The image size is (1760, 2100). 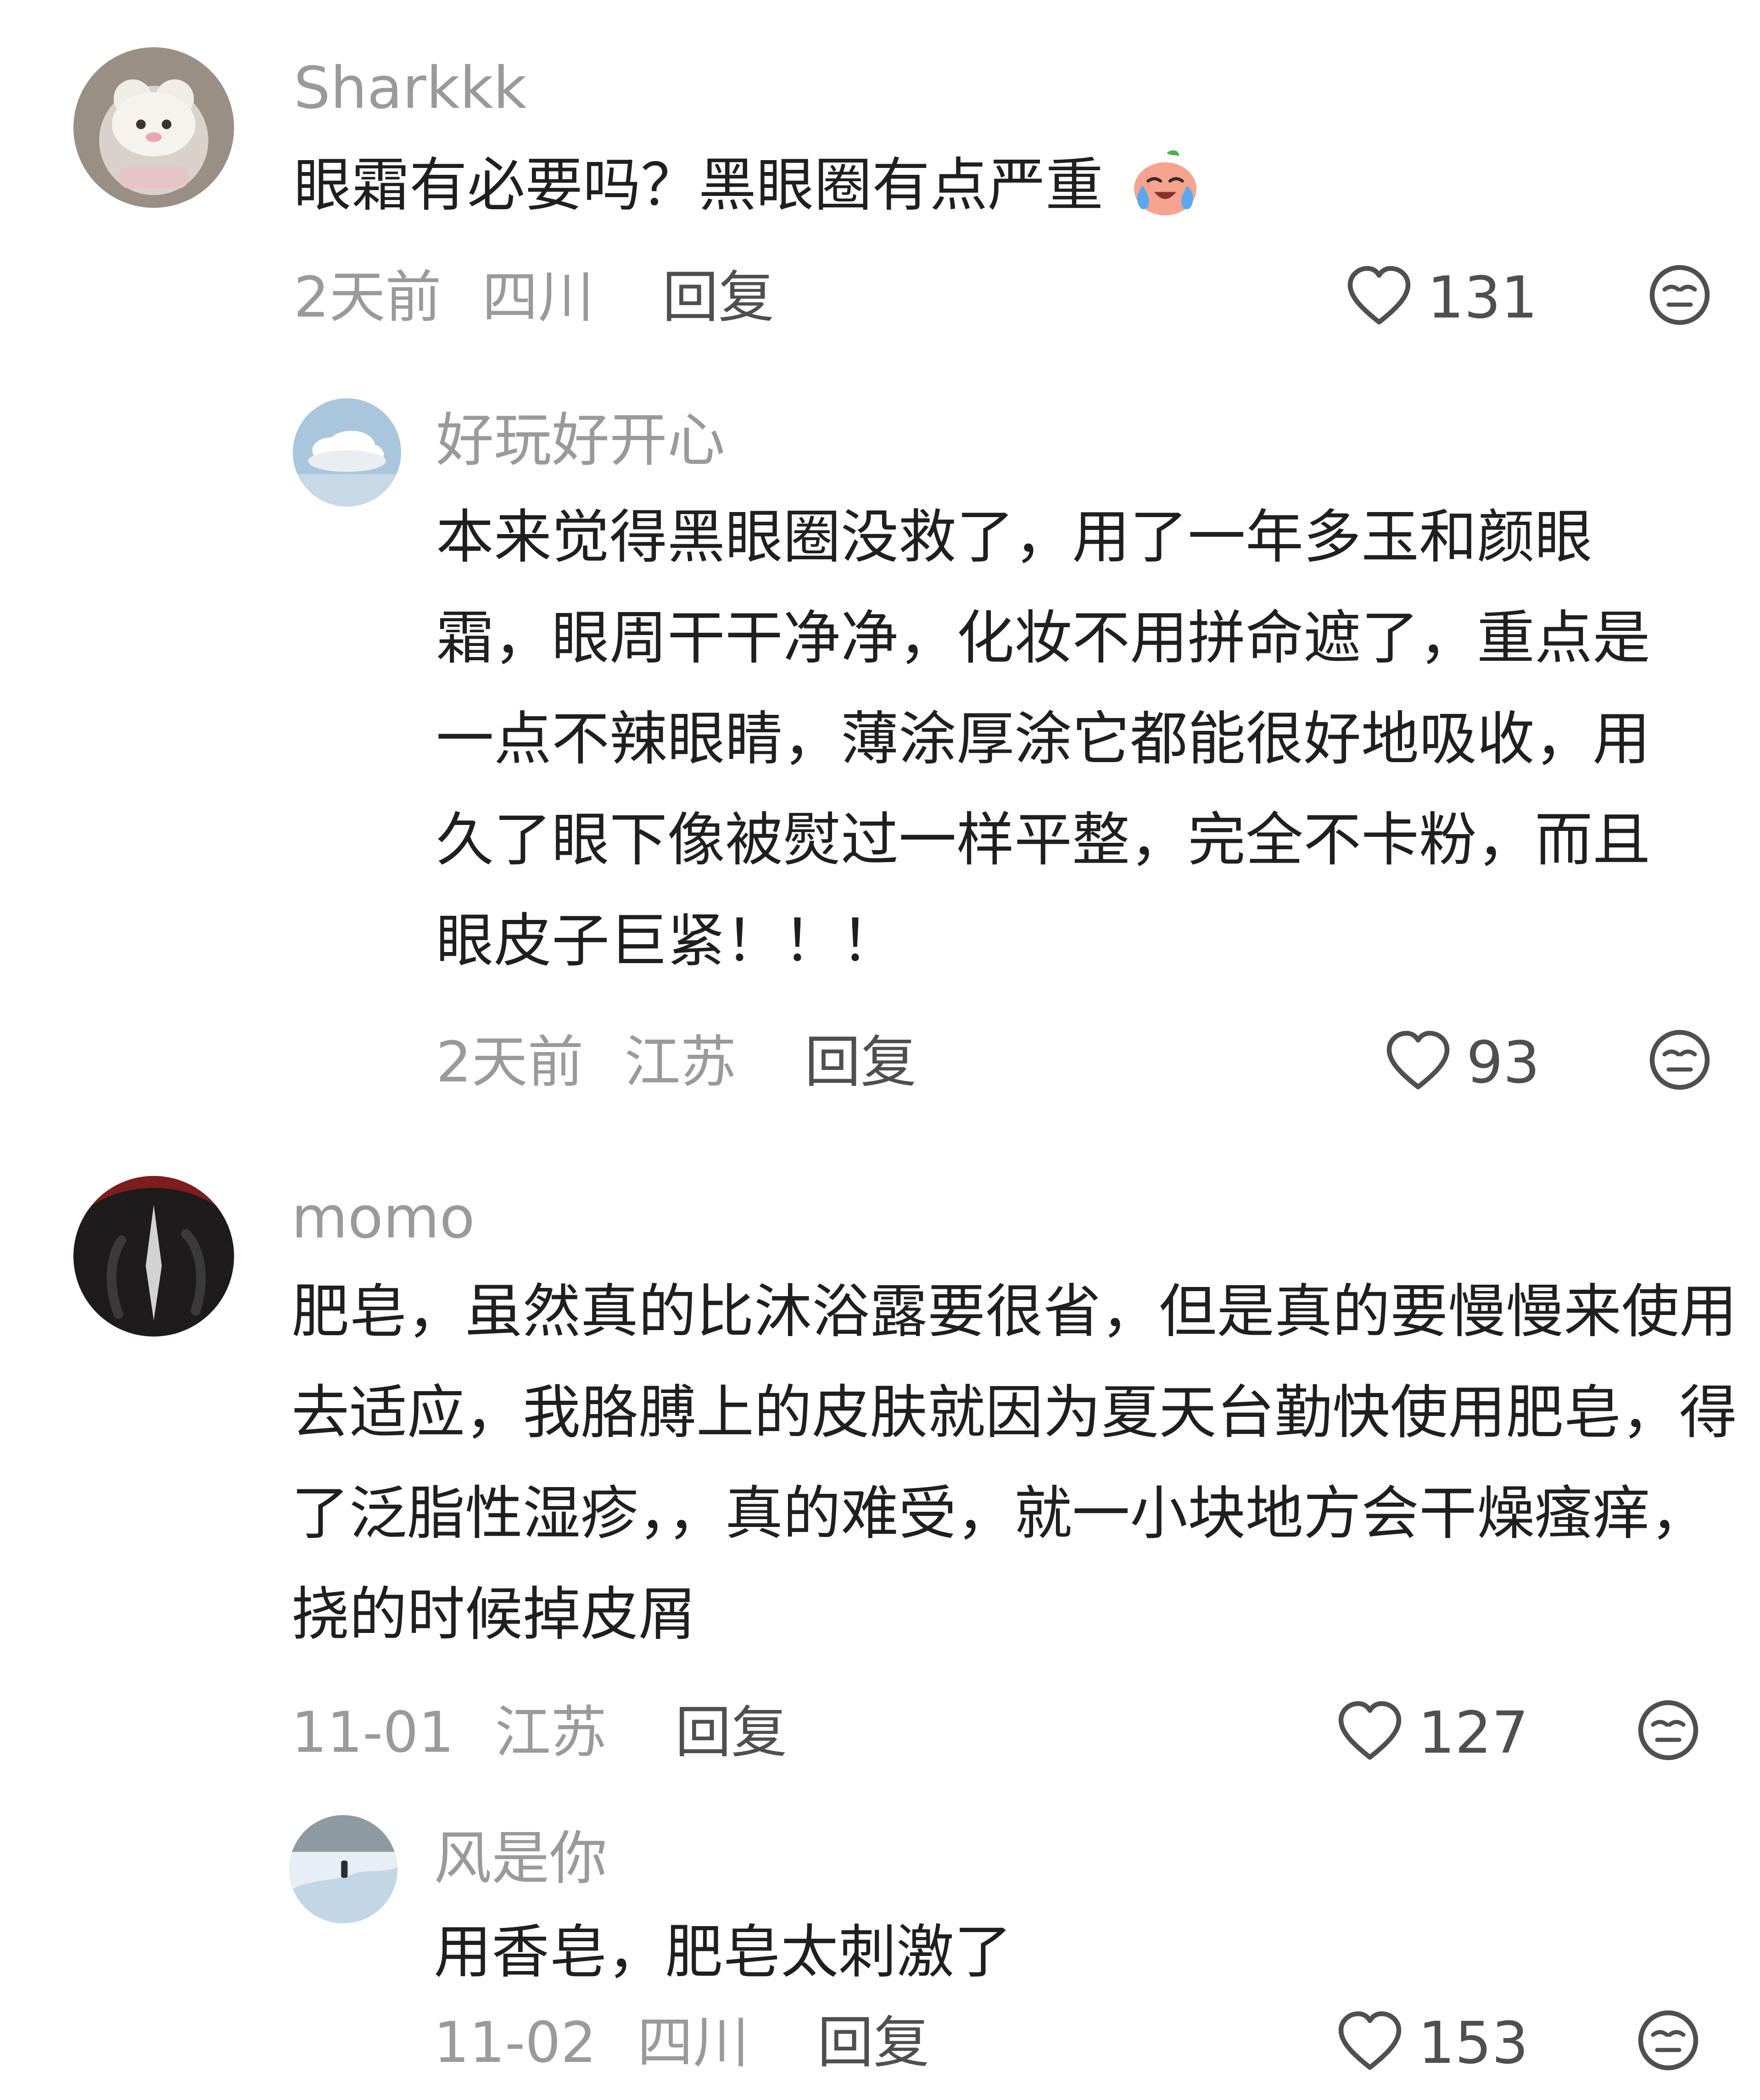 What do you see at coordinates (723, 1952) in the screenshot?
I see `reply-text: 用香皂，肥皂太刺激了` at bounding box center [723, 1952].